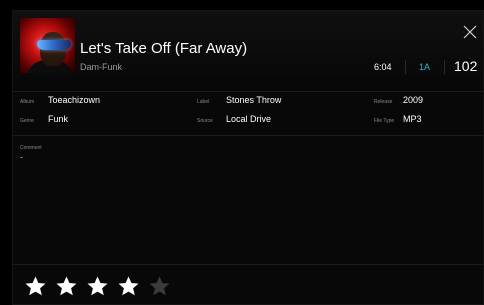 Image resolution: width=484 pixels, height=305 pixels. Describe the element at coordinates (412, 119) in the screenshot. I see `filetype-value: MP3` at that location.